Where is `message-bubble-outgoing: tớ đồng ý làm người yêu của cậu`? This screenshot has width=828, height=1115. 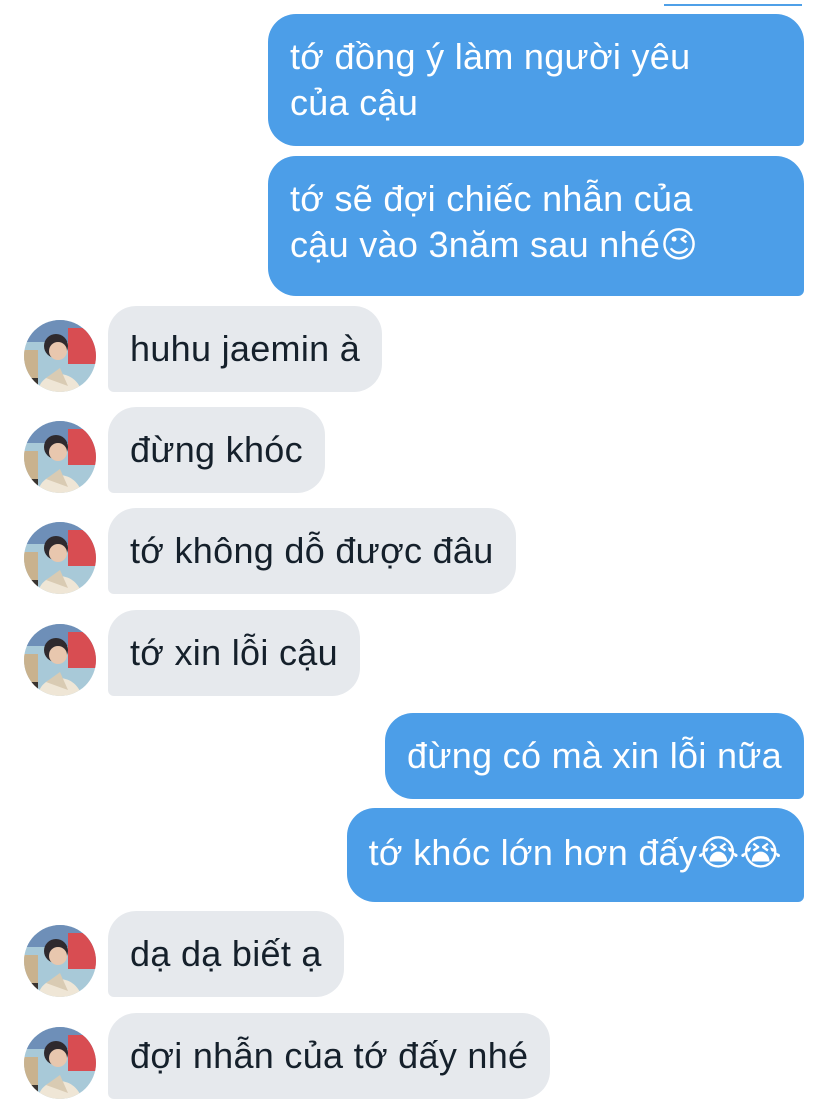
message-bubble-outgoing: tớ đồng ý làm người yêu của cậu is located at coordinates (536, 80).